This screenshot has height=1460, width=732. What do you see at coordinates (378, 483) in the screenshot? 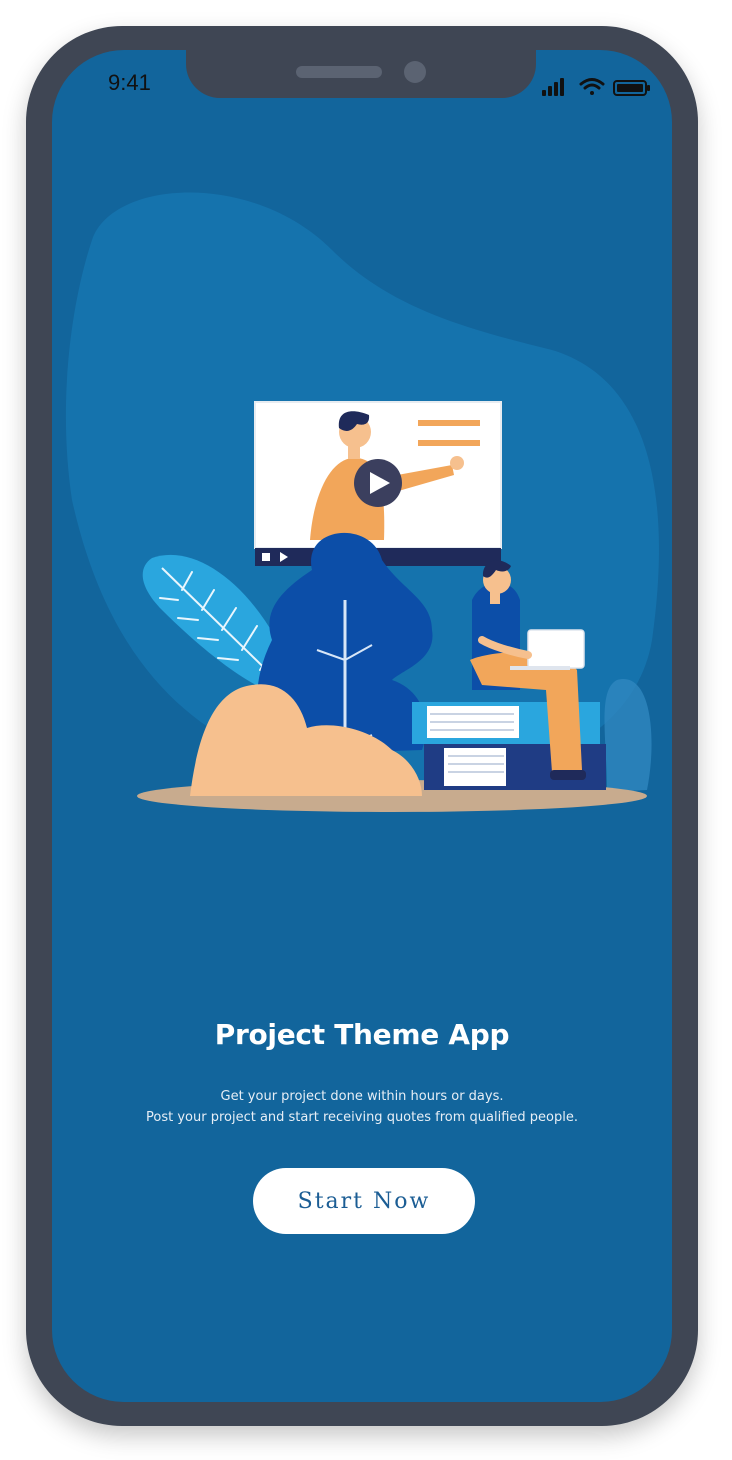
I see `video-board` at bounding box center [378, 483].